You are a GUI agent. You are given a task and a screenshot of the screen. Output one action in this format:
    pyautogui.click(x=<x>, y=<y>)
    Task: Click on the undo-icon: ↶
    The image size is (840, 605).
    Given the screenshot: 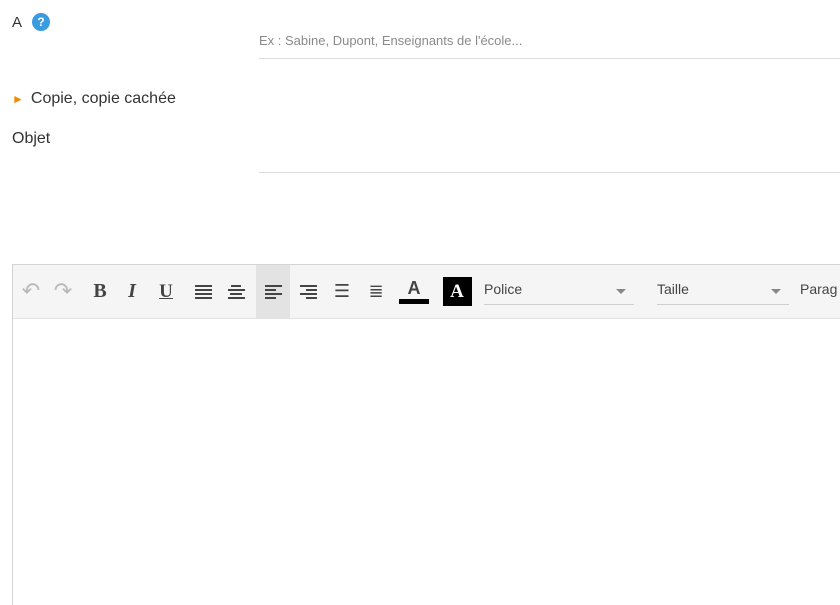 What is the action you would take?
    pyautogui.click(x=31, y=291)
    